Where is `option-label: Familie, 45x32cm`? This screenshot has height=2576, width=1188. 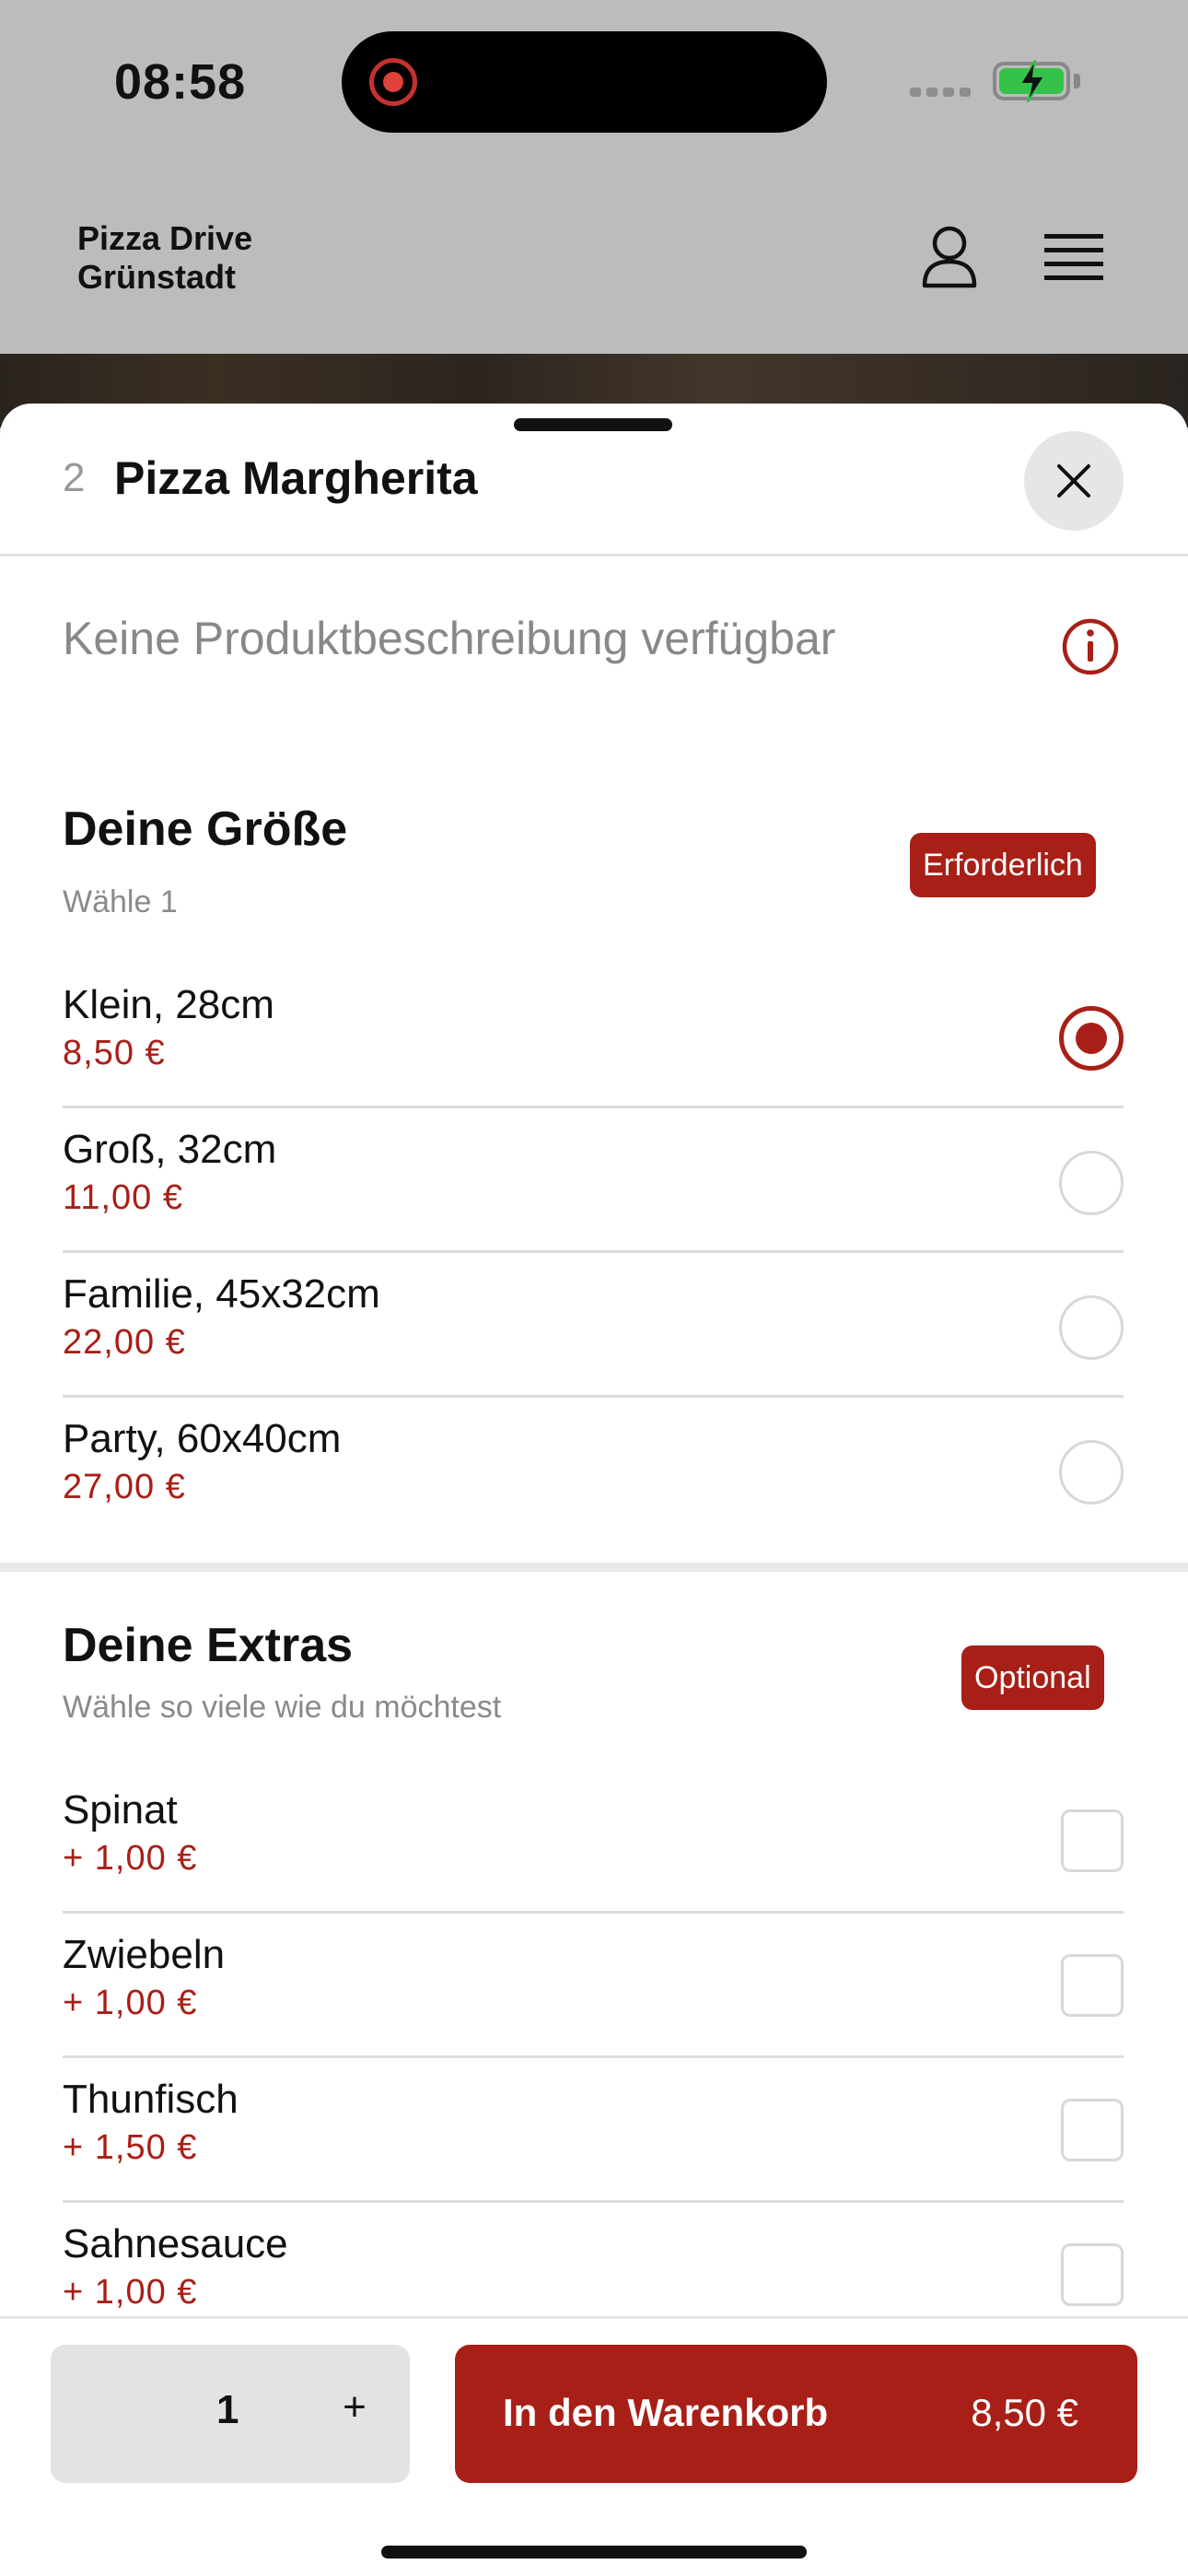
option-label: Familie, 45x32cm is located at coordinates (221, 1294).